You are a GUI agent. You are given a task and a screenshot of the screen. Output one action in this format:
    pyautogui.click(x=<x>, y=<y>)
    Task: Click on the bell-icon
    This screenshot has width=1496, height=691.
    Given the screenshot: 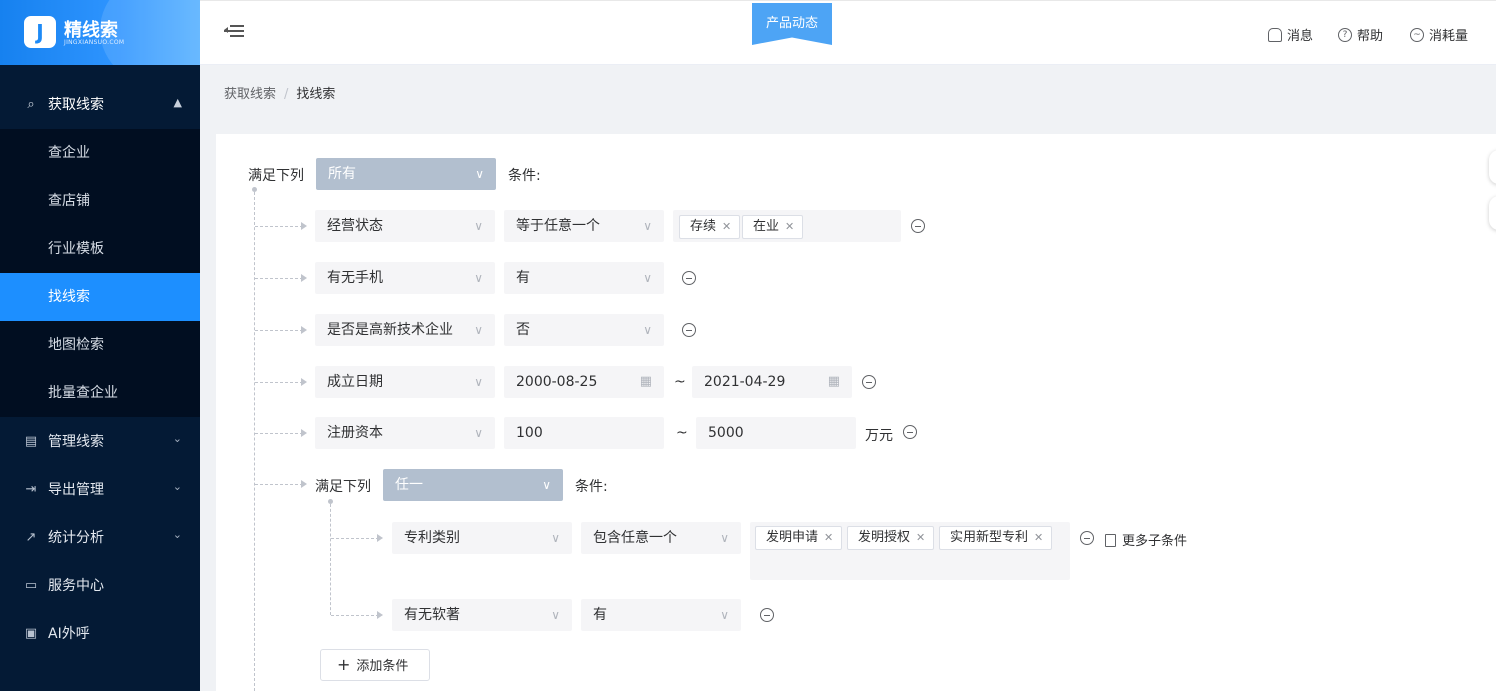 What is the action you would take?
    pyautogui.click(x=1275, y=34)
    